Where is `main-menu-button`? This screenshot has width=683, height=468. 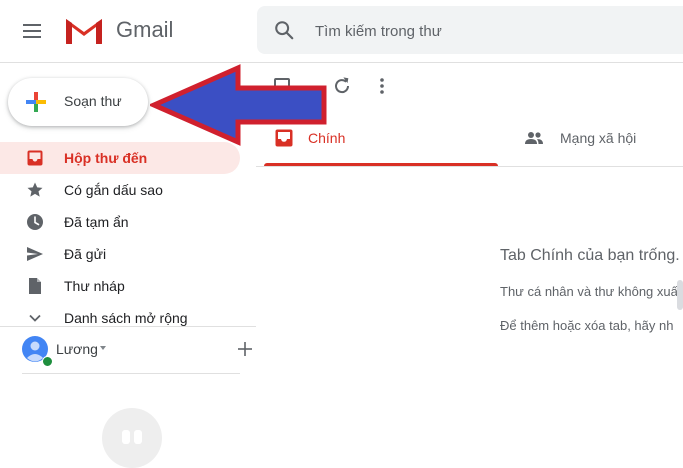 main-menu-button is located at coordinates (32, 31).